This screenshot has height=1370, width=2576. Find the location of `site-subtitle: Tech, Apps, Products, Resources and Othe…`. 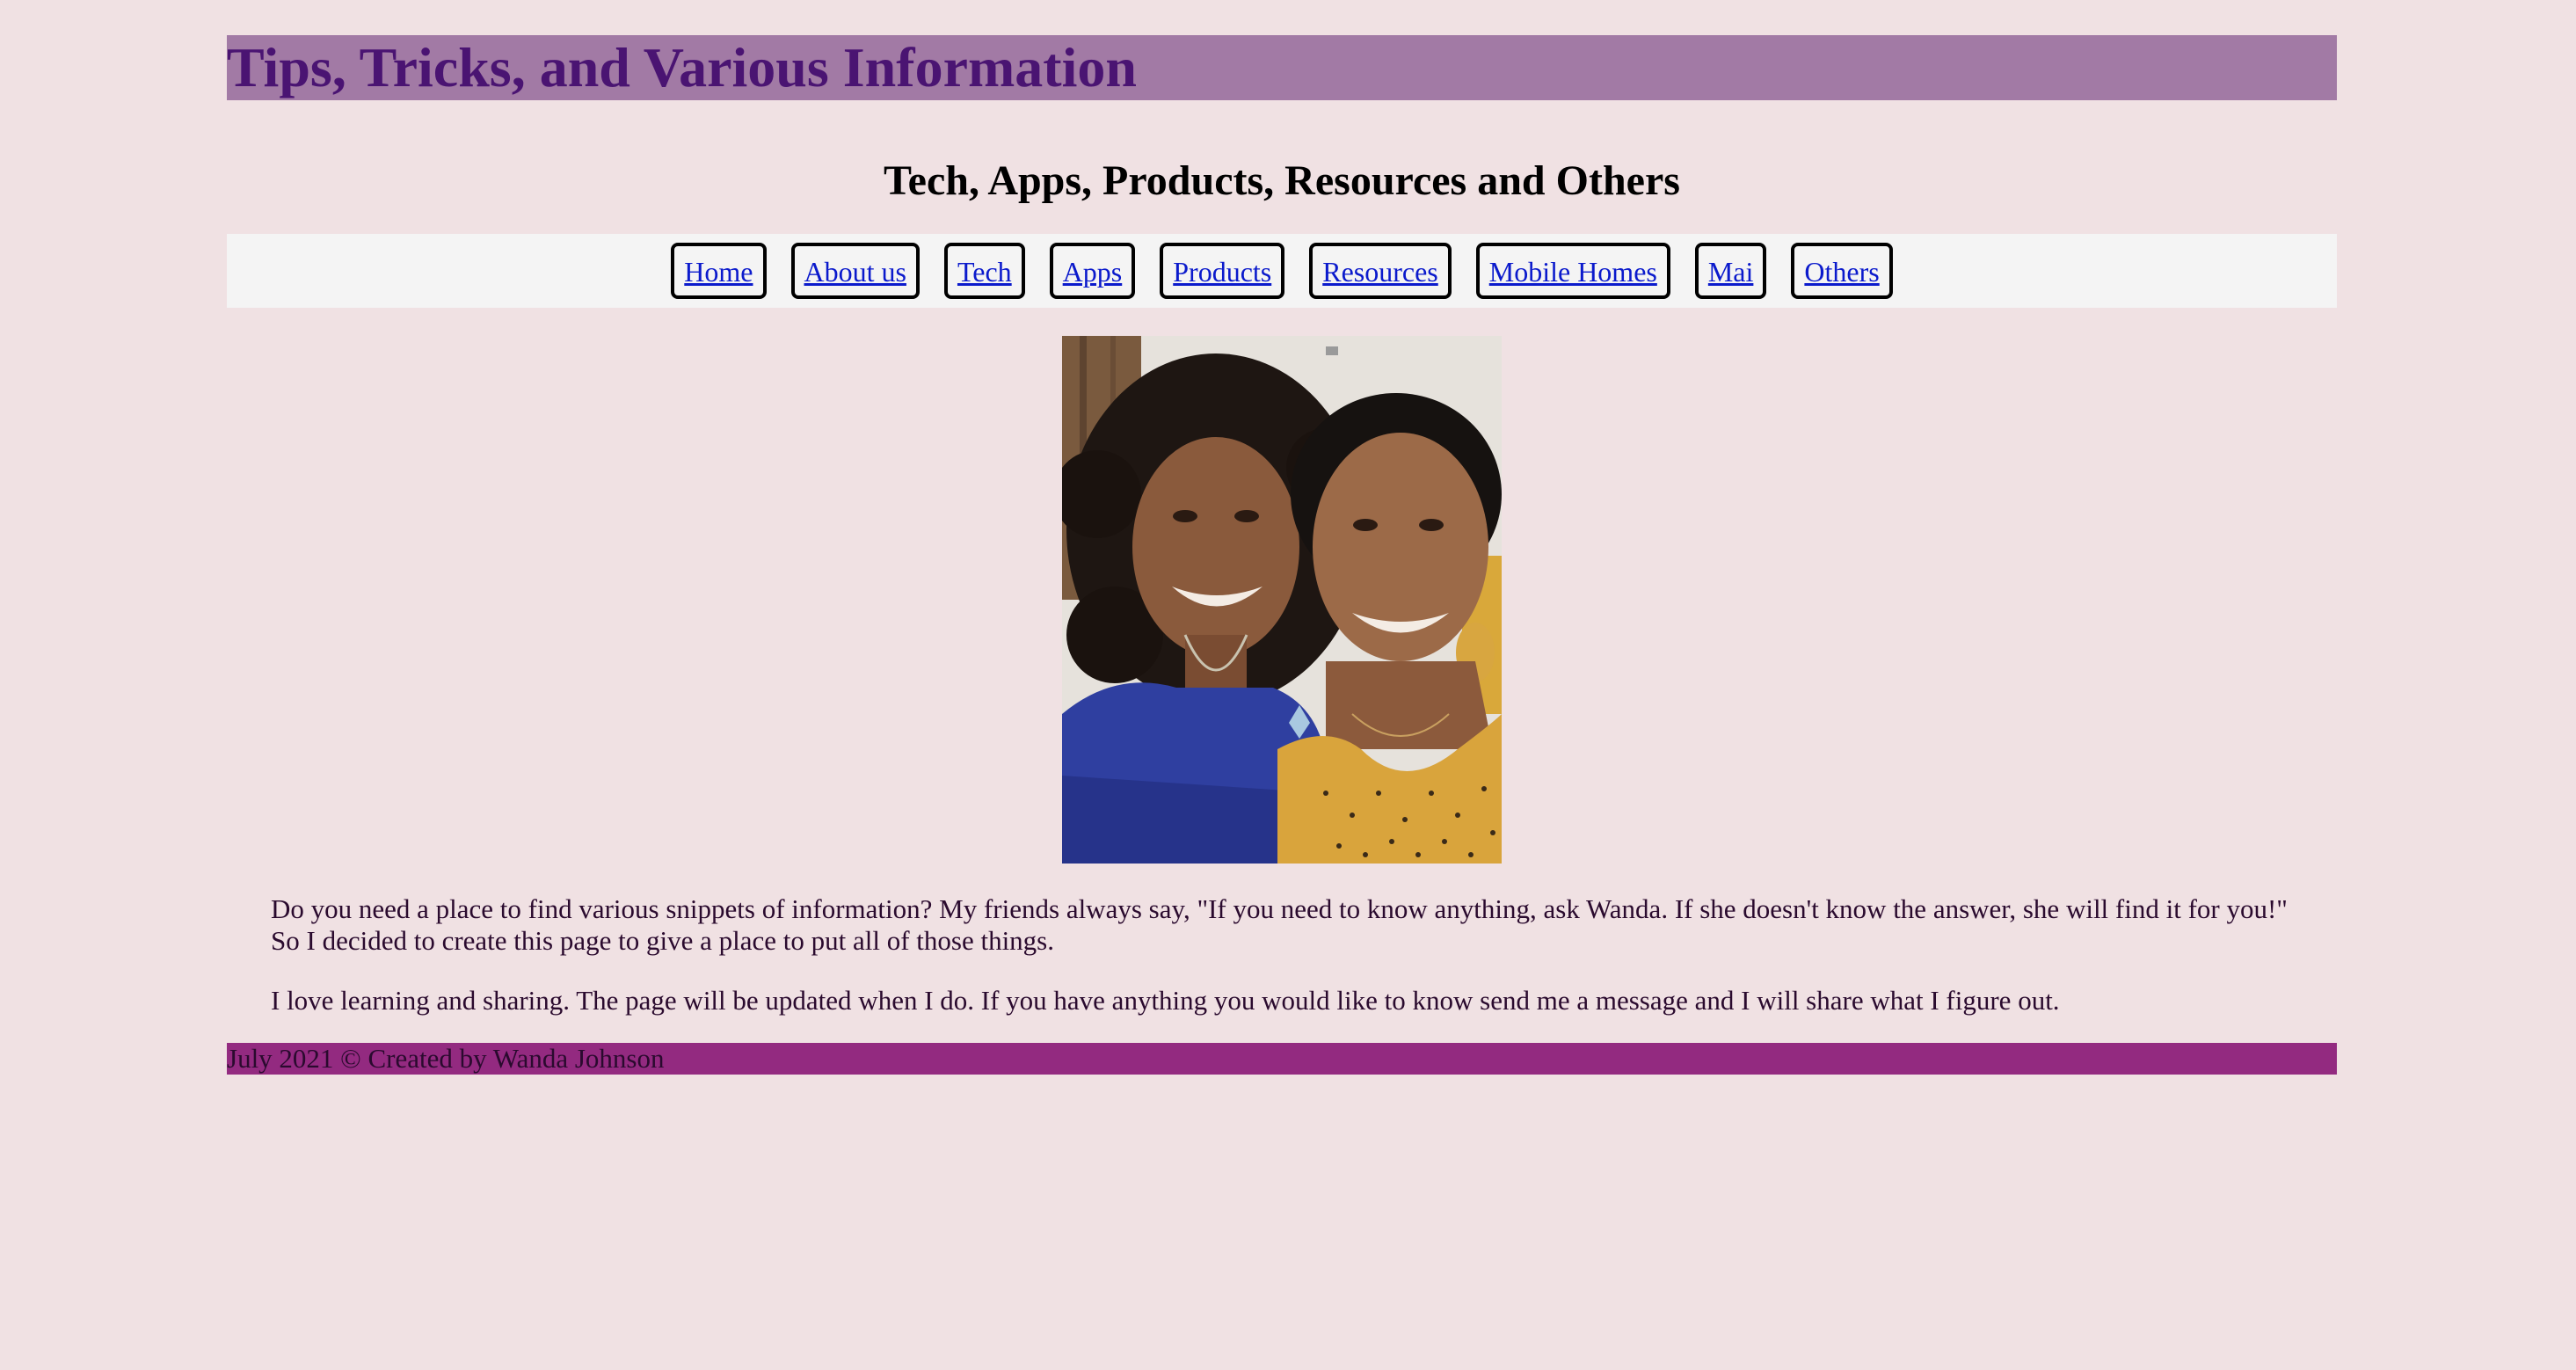

site-subtitle: Tech, Apps, Products, Resources and Othe… is located at coordinates (1282, 180).